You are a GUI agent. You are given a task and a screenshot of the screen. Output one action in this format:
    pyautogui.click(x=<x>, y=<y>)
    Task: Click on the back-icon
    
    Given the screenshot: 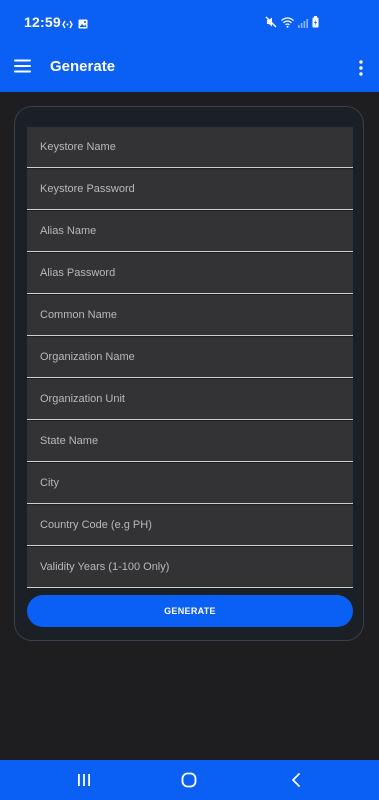 What is the action you would take?
    pyautogui.click(x=296, y=780)
    